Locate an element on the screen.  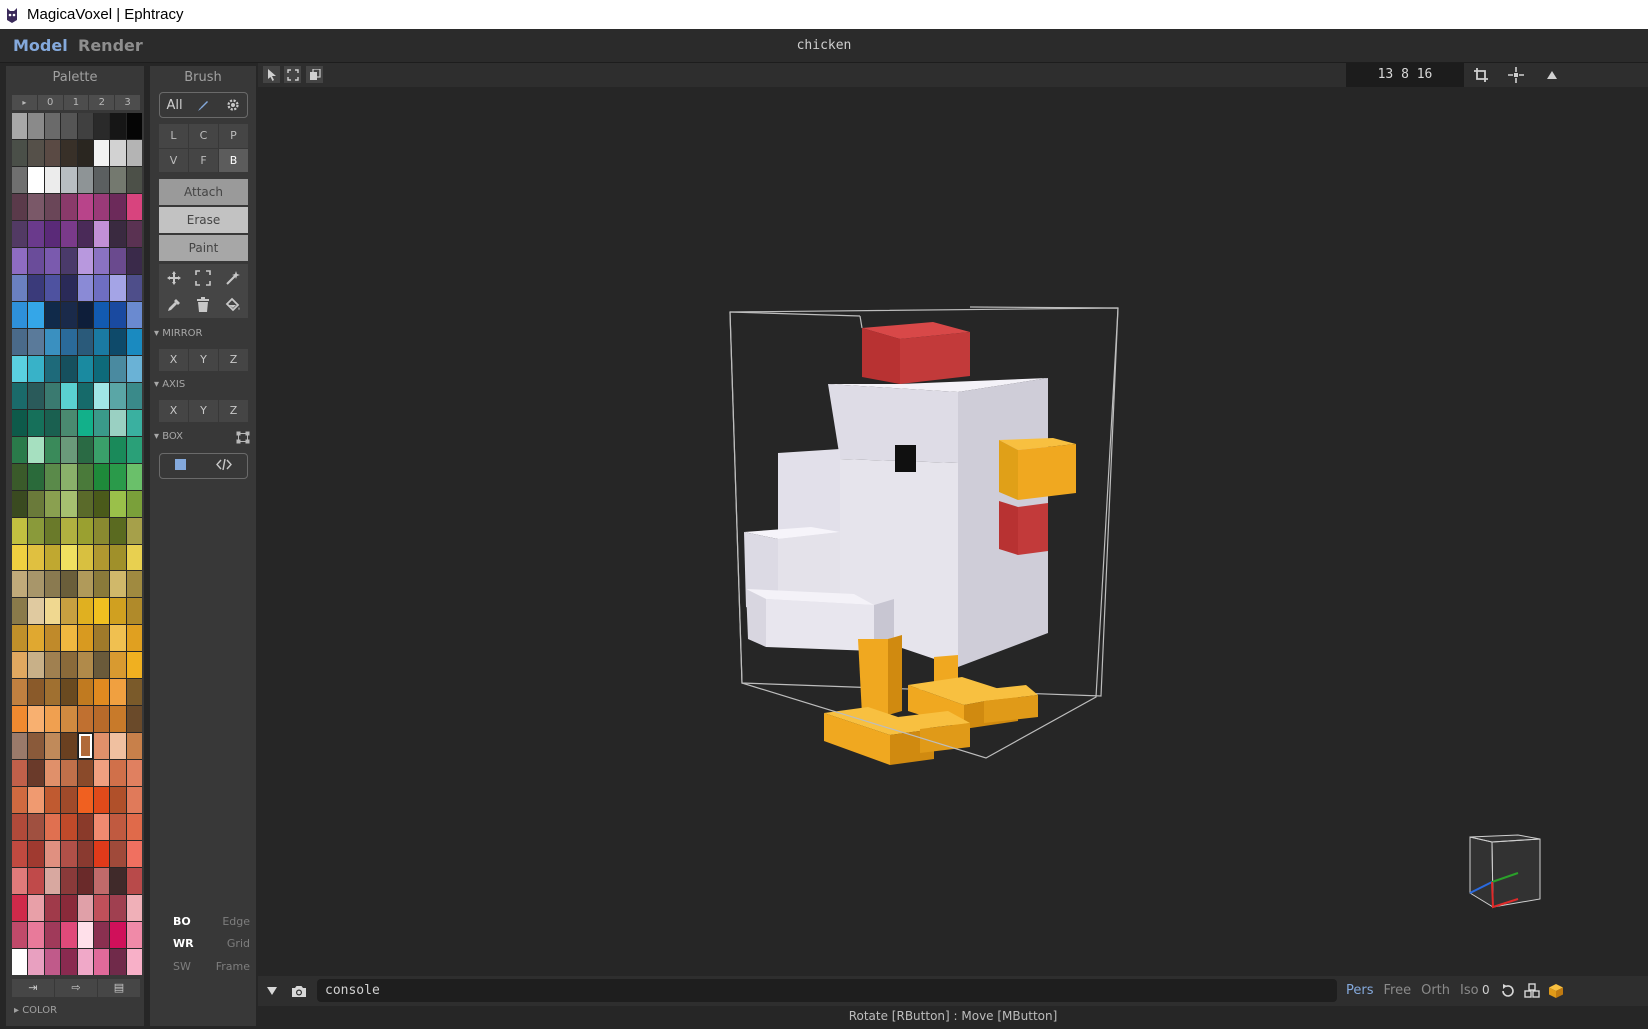
view-number: 0 is located at coordinates (1486, 990).